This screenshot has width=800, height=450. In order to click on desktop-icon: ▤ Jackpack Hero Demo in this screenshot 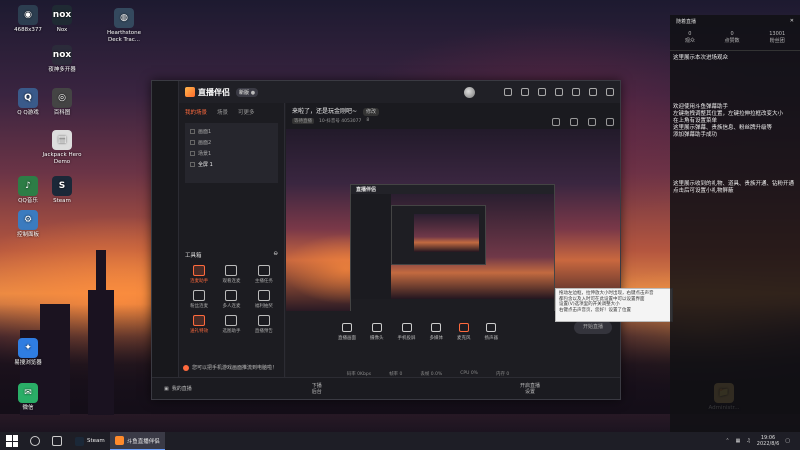, I will do `click(62, 148)`.